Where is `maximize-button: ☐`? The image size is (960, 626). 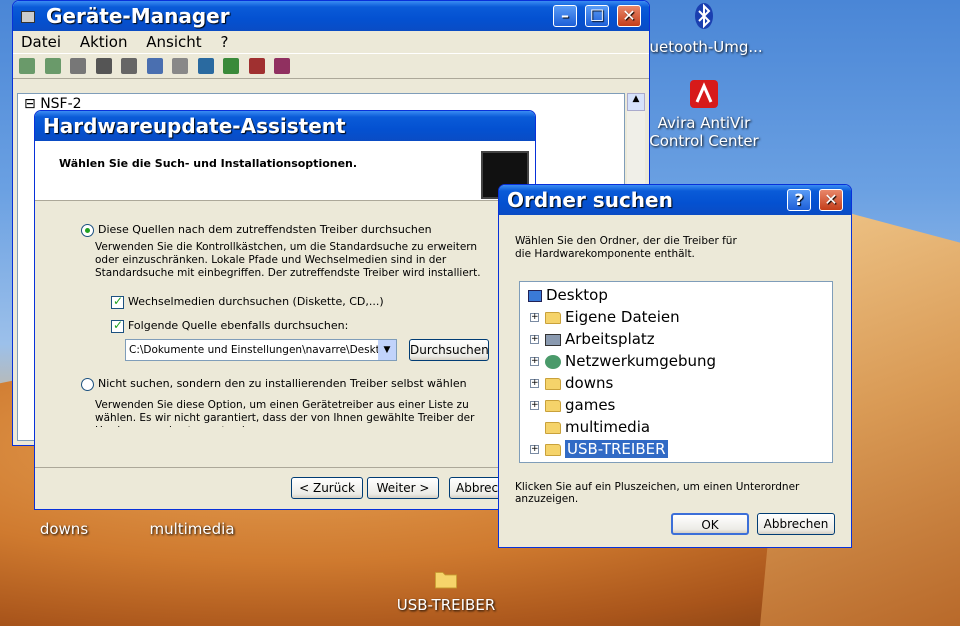
maximize-button: ☐ is located at coordinates (597, 16).